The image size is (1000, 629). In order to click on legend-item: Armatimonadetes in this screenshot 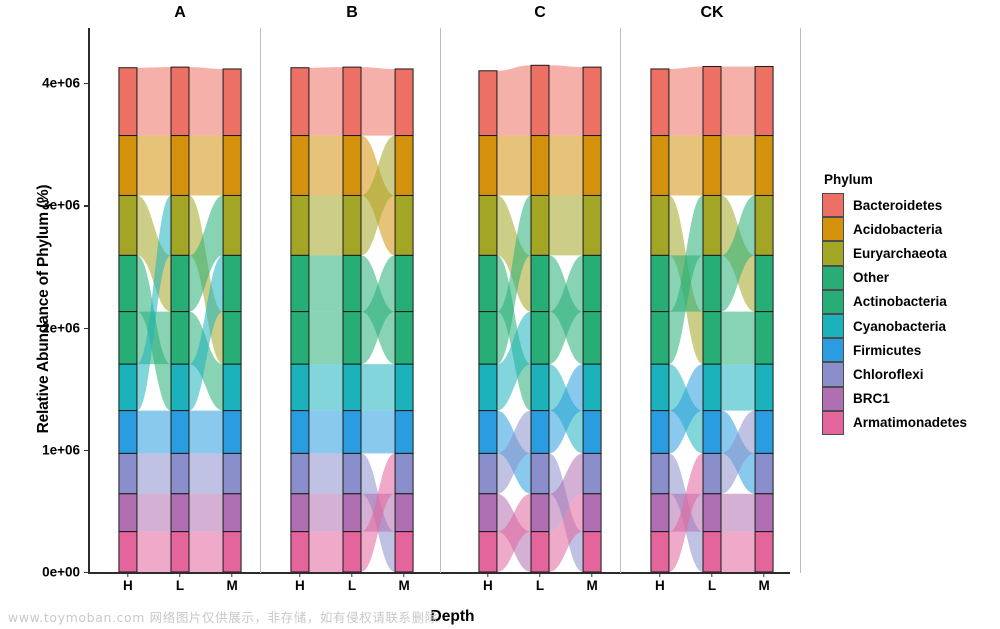, I will do `click(911, 422)`.